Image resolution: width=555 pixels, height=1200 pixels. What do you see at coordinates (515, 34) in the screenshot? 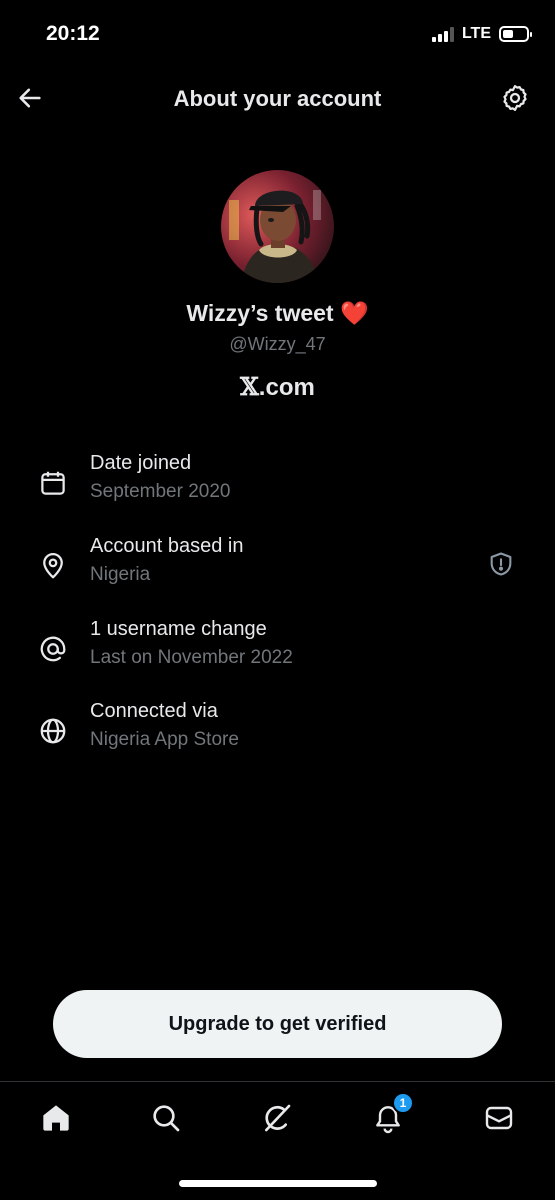
I see `battery-icon` at bounding box center [515, 34].